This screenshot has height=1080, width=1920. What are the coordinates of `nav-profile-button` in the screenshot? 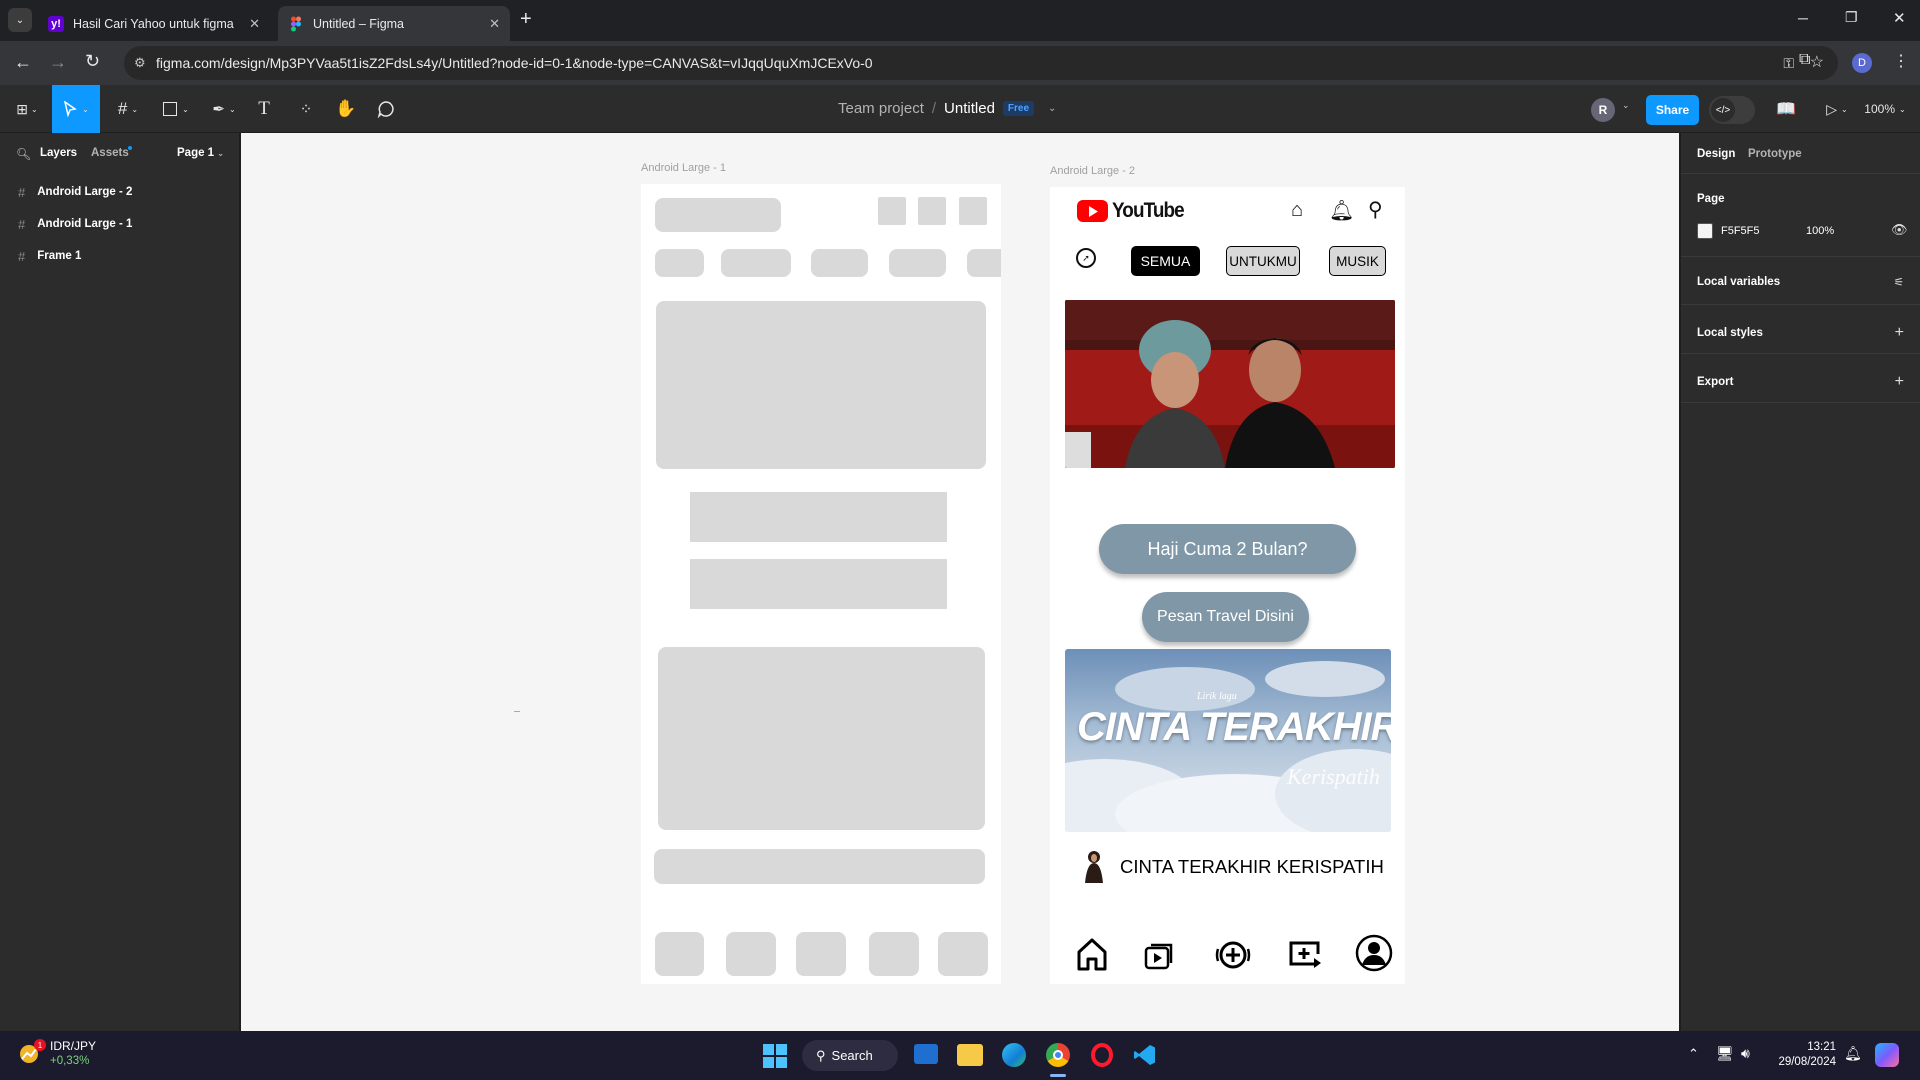 It's located at (1374, 953).